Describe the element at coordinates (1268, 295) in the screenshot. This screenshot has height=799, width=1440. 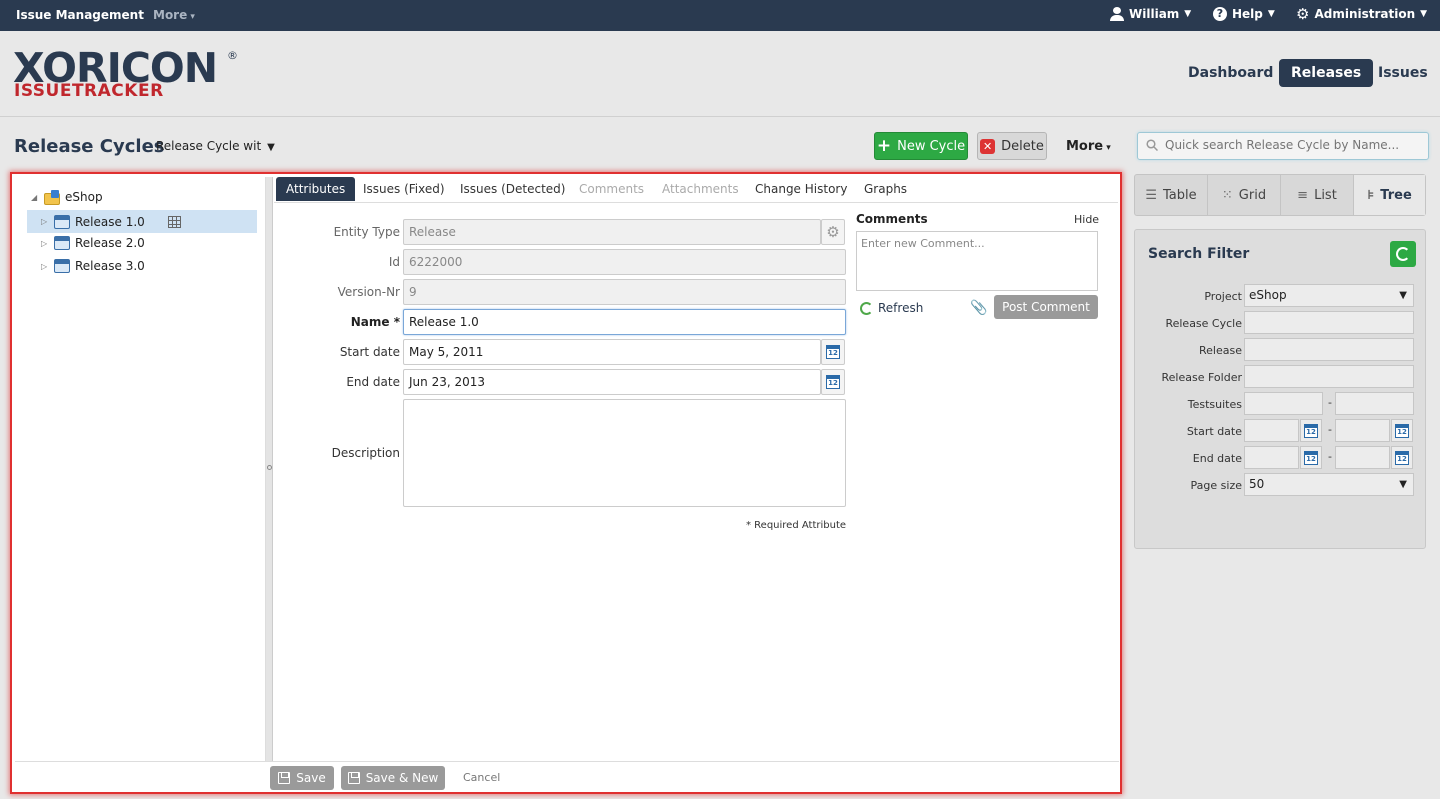
I see `filter-project-value: eShop` at that location.